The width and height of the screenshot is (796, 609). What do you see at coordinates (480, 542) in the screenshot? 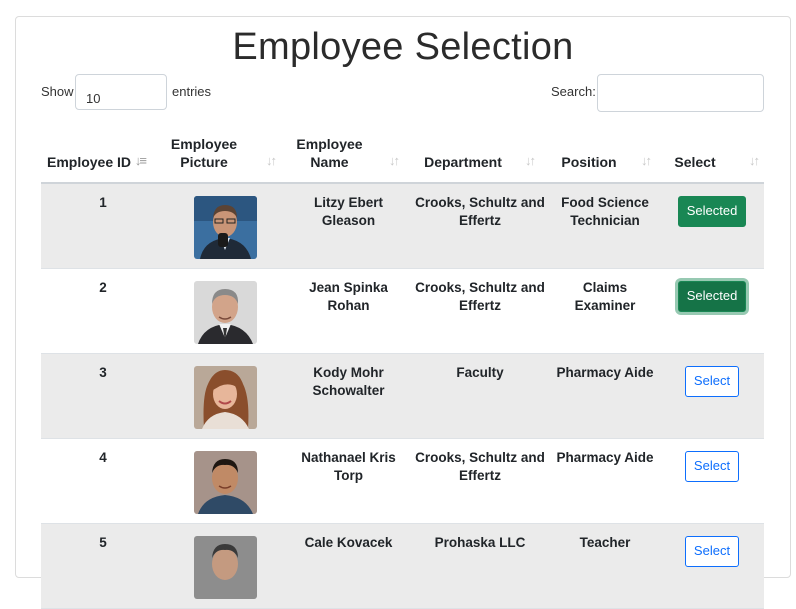
I see `employee-department: Prohaska LLC` at bounding box center [480, 542].